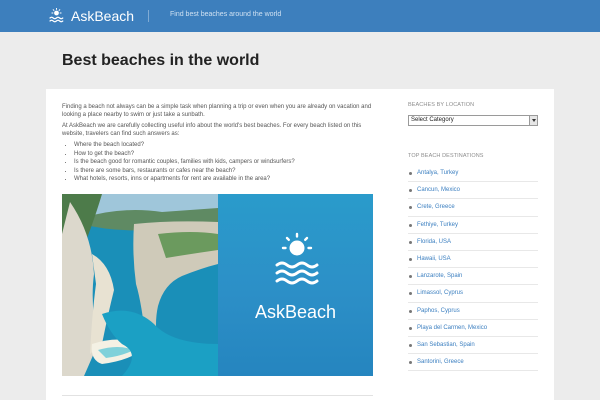 The height and width of the screenshot is (400, 600). I want to click on chevron-down-icon, so click(533, 120).